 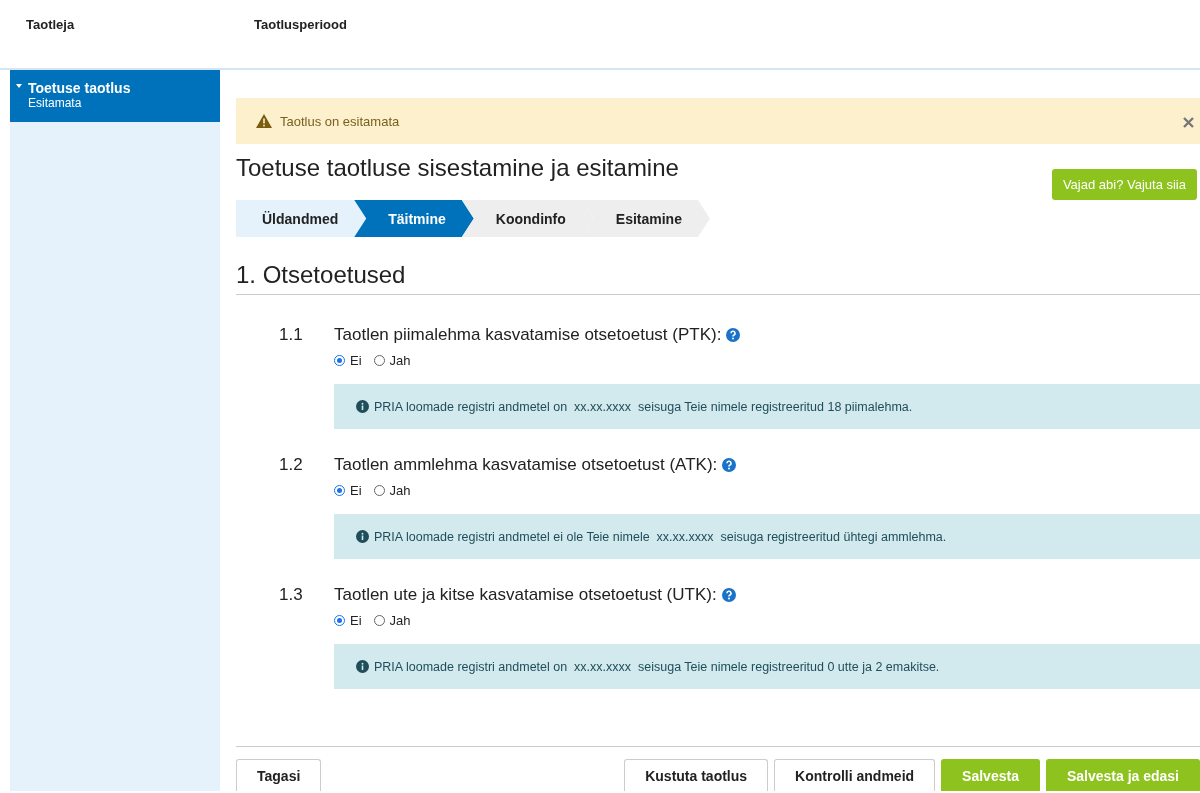 I want to click on step-tab: Täitmine, so click(x=414, y=218).